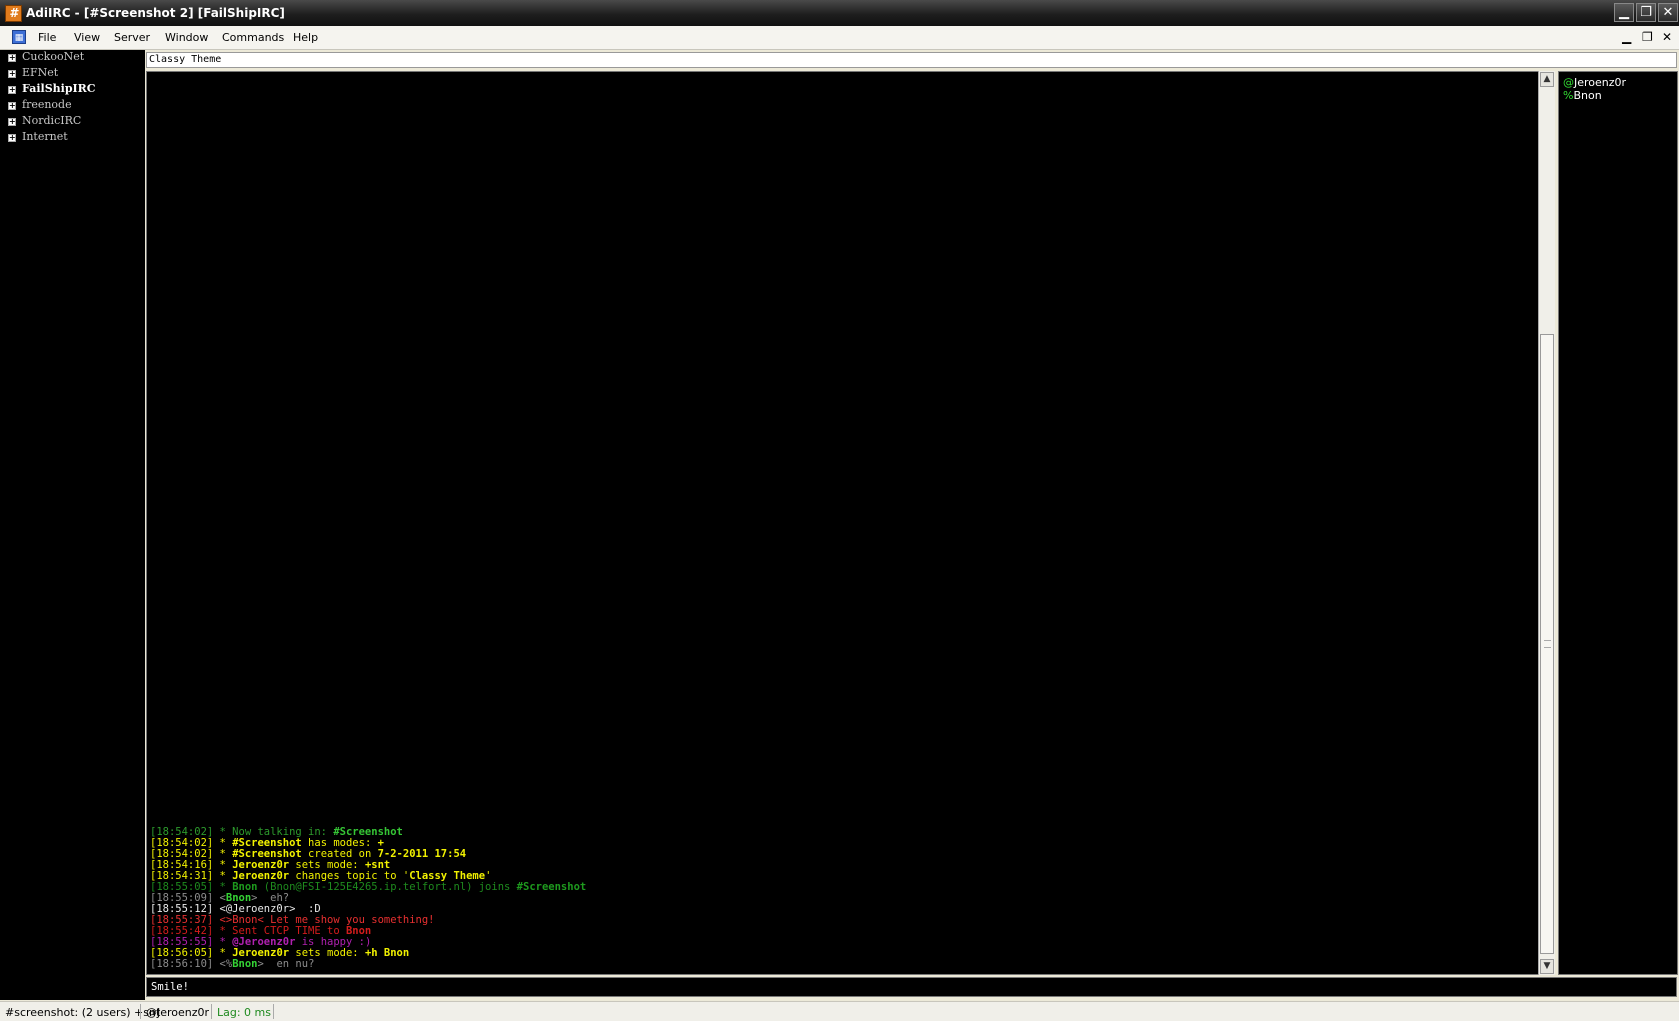 The image size is (1679, 1021). I want to click on nick-item: %Bnon, so click(1582, 95).